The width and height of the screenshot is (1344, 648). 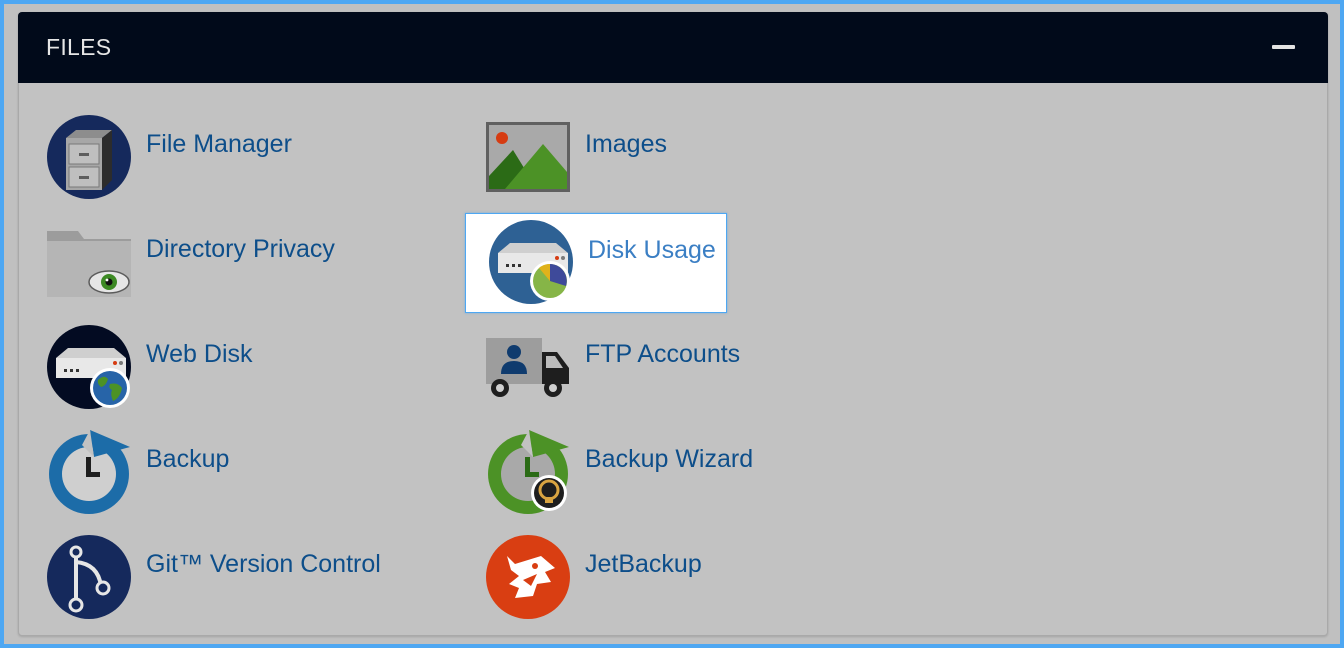 I want to click on landscape-image-icon, so click(x=528, y=157).